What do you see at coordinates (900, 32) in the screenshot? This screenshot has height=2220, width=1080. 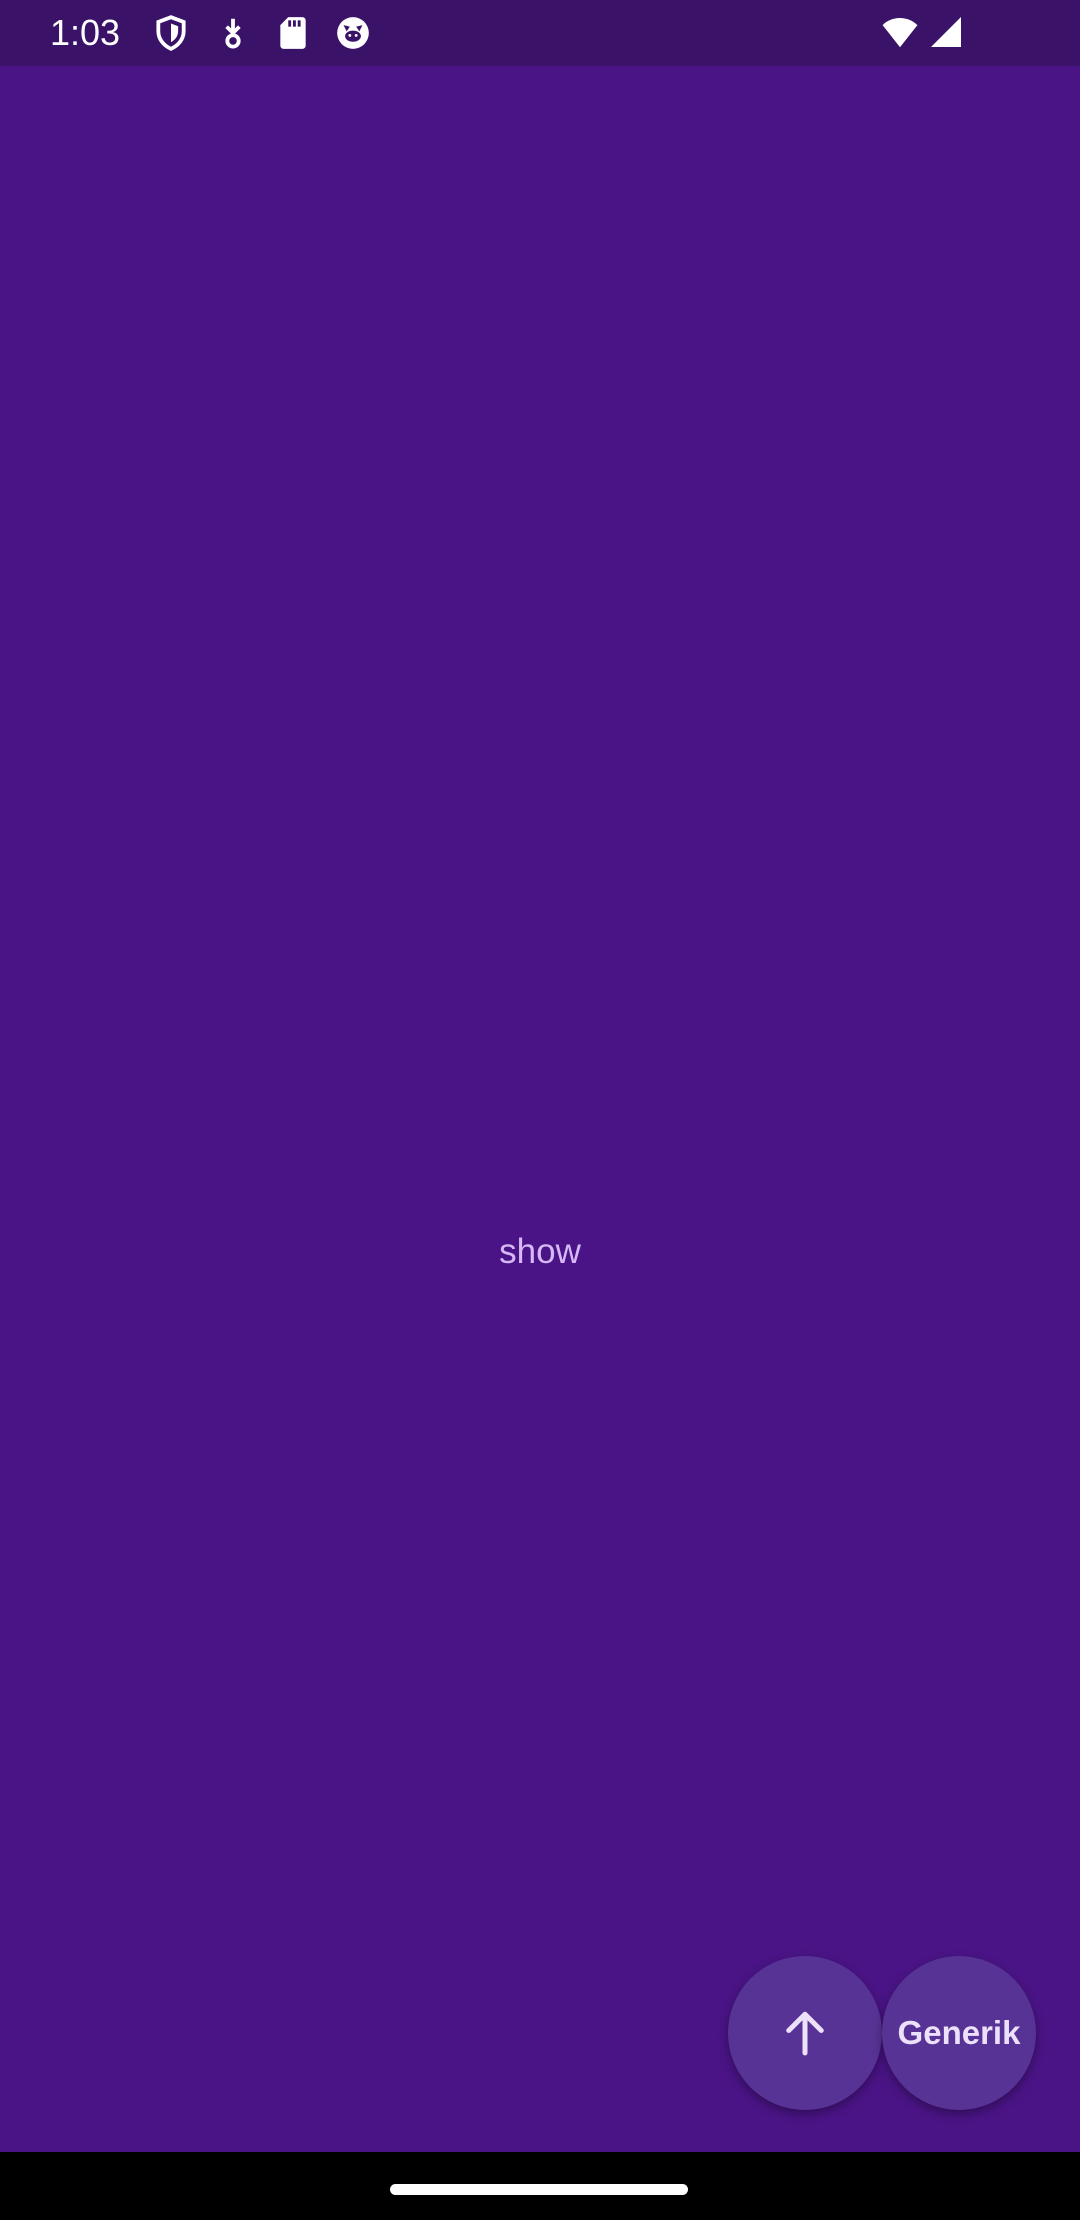 I see `wifi-icon` at bounding box center [900, 32].